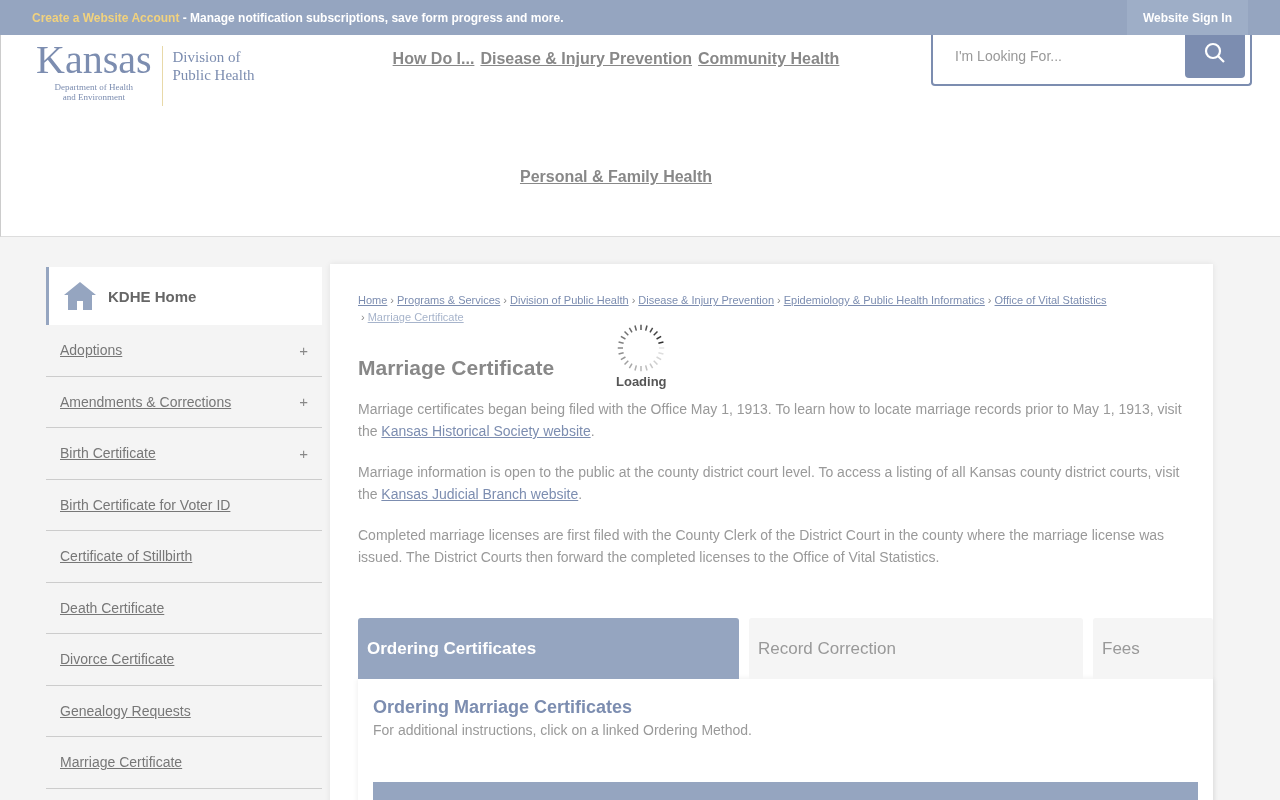  I want to click on tab: Fees, so click(1153, 648).